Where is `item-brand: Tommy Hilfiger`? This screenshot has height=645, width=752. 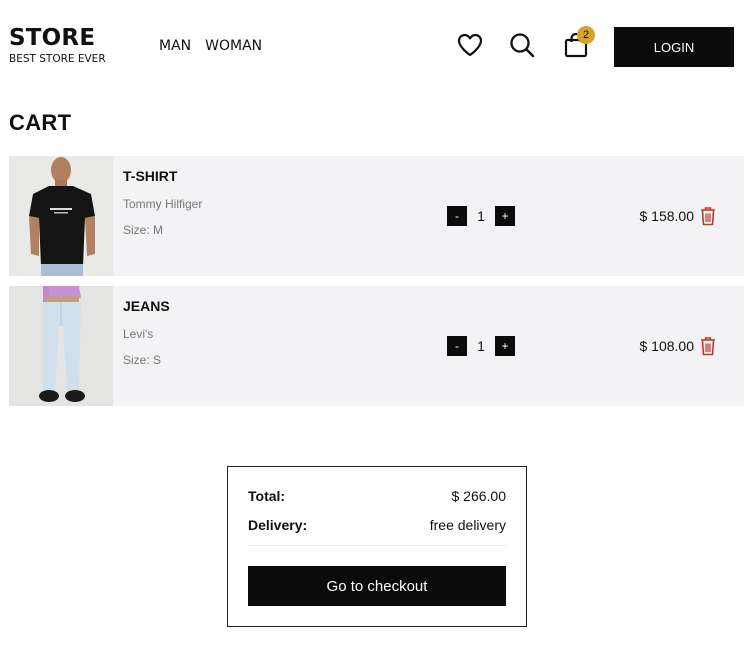 item-brand: Tommy Hilfiger is located at coordinates (163, 204).